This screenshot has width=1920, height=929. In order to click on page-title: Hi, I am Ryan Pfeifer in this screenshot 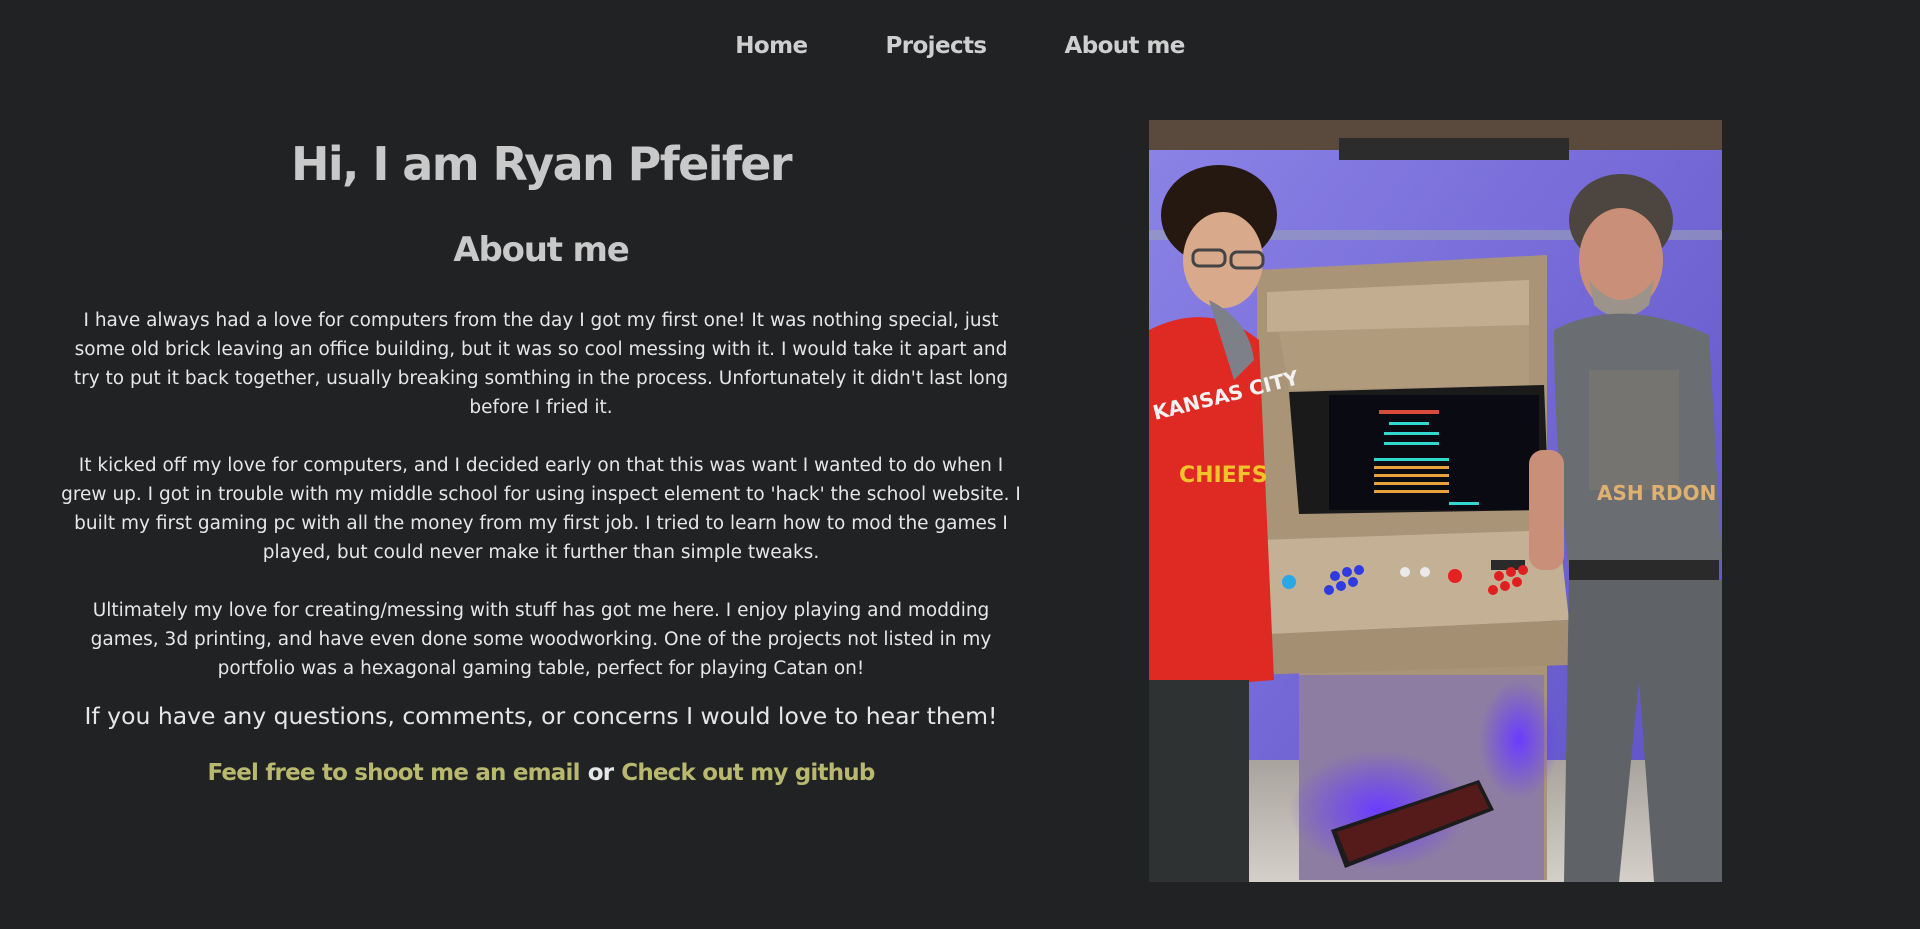, I will do `click(541, 164)`.